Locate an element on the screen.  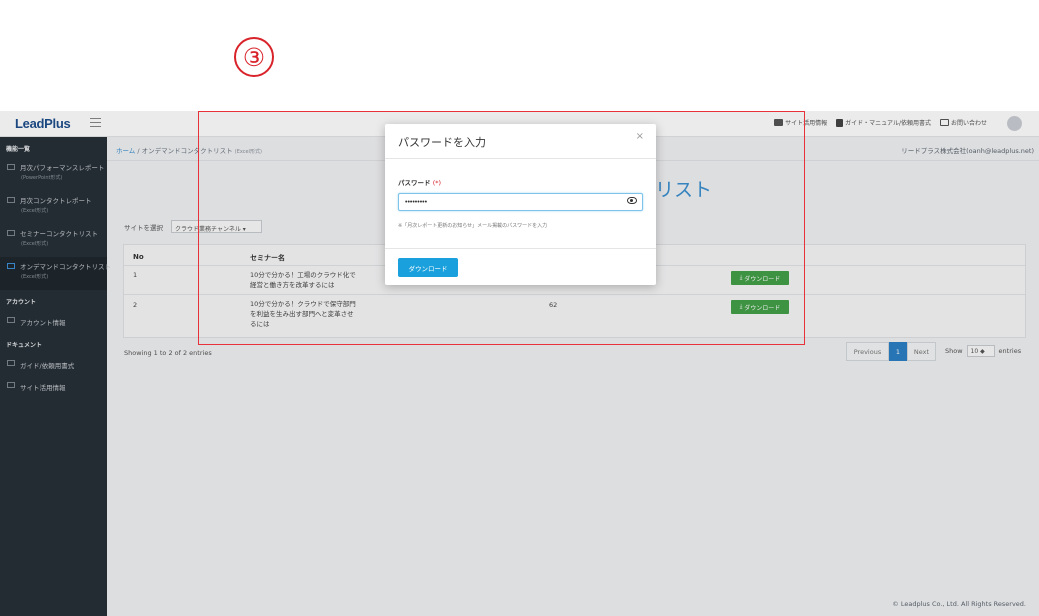
modal-title: パスワードを入力 is located at coordinates (442, 142).